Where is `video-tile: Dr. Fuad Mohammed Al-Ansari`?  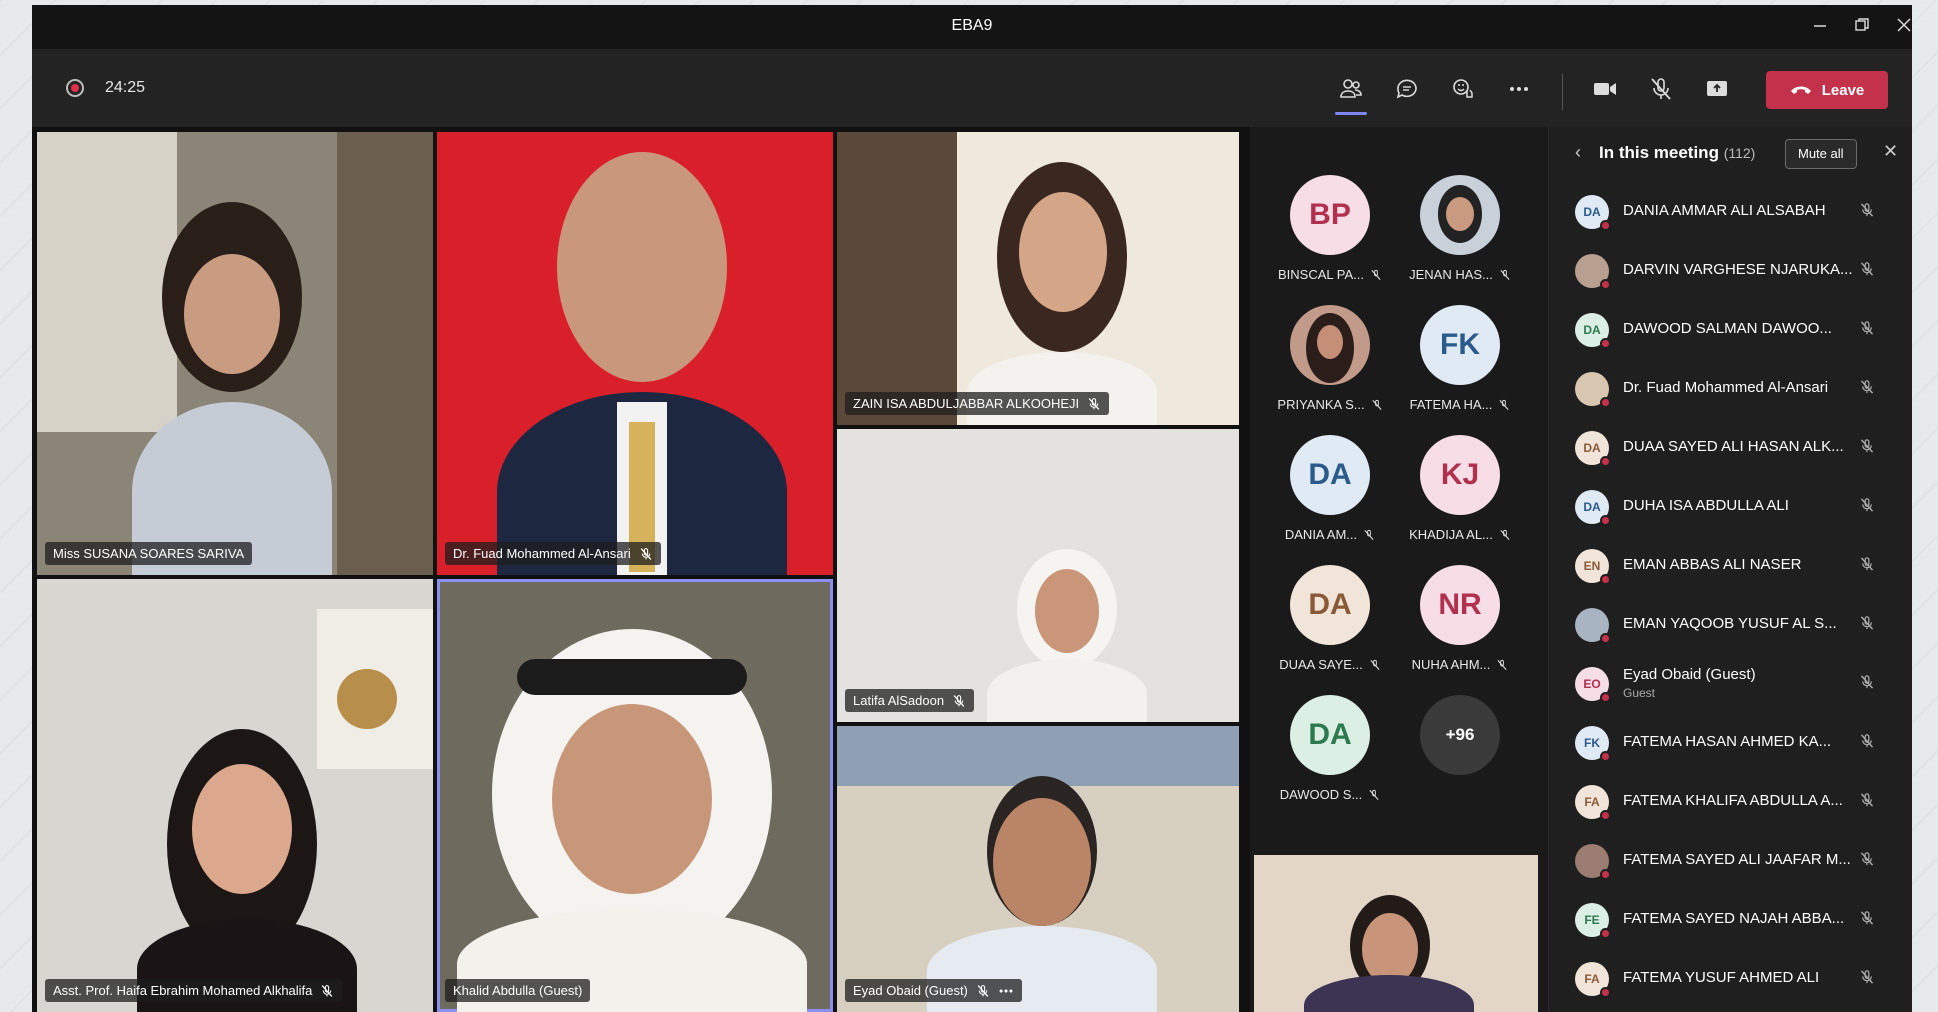
video-tile: Dr. Fuad Mohammed Al-Ansari is located at coordinates (635, 353).